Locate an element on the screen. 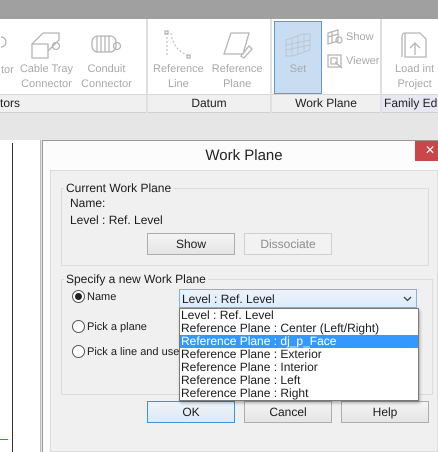  name-label: Name: is located at coordinates (88, 203).